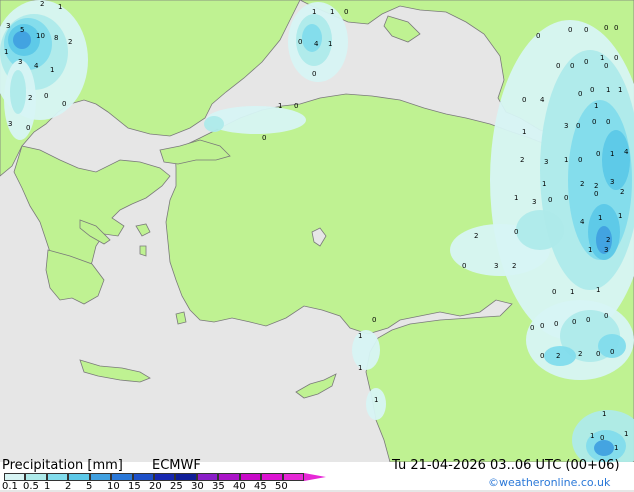 This screenshot has width=634, height=492. Describe the element at coordinates (143, 251) in the screenshot. I see `land-chios` at that location.